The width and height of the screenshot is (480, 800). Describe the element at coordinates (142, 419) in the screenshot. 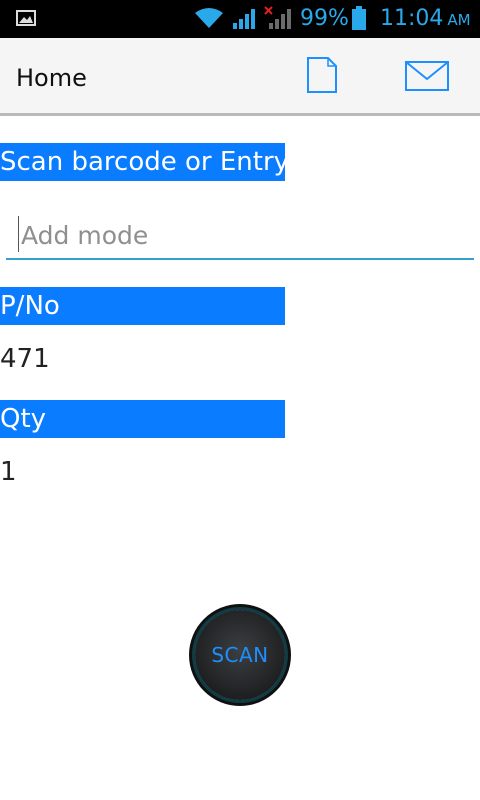

I see `qty-label: Qty` at that location.